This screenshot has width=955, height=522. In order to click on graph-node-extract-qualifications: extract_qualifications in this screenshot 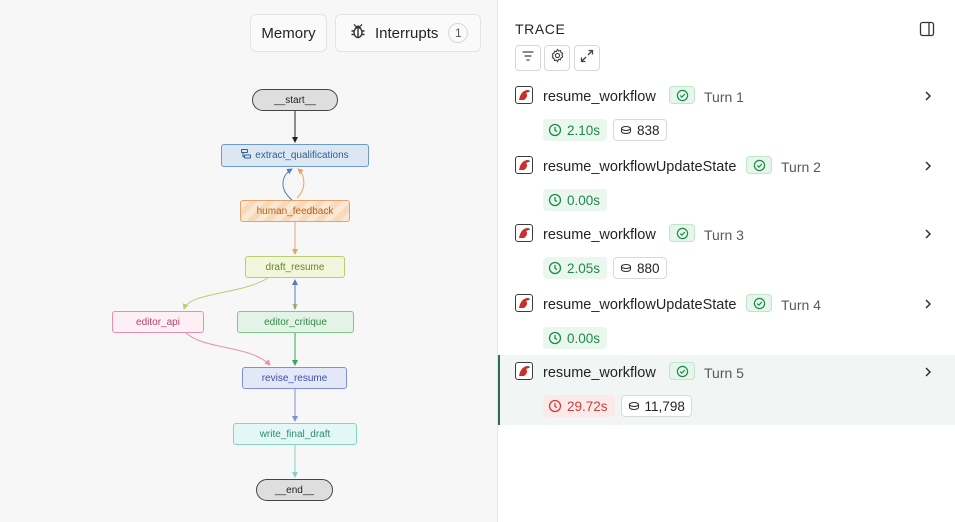, I will do `click(295, 155)`.